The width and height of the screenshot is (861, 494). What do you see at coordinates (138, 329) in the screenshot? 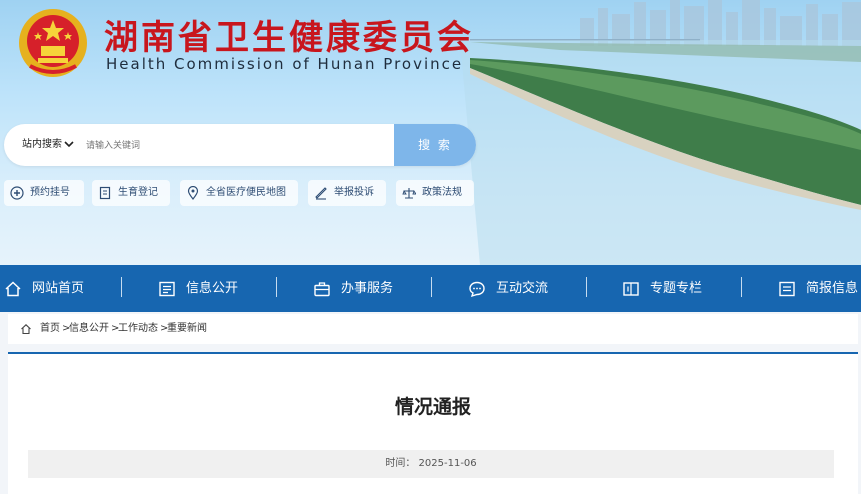
I see `breadcrumb-work-news: 工作动态` at bounding box center [138, 329].